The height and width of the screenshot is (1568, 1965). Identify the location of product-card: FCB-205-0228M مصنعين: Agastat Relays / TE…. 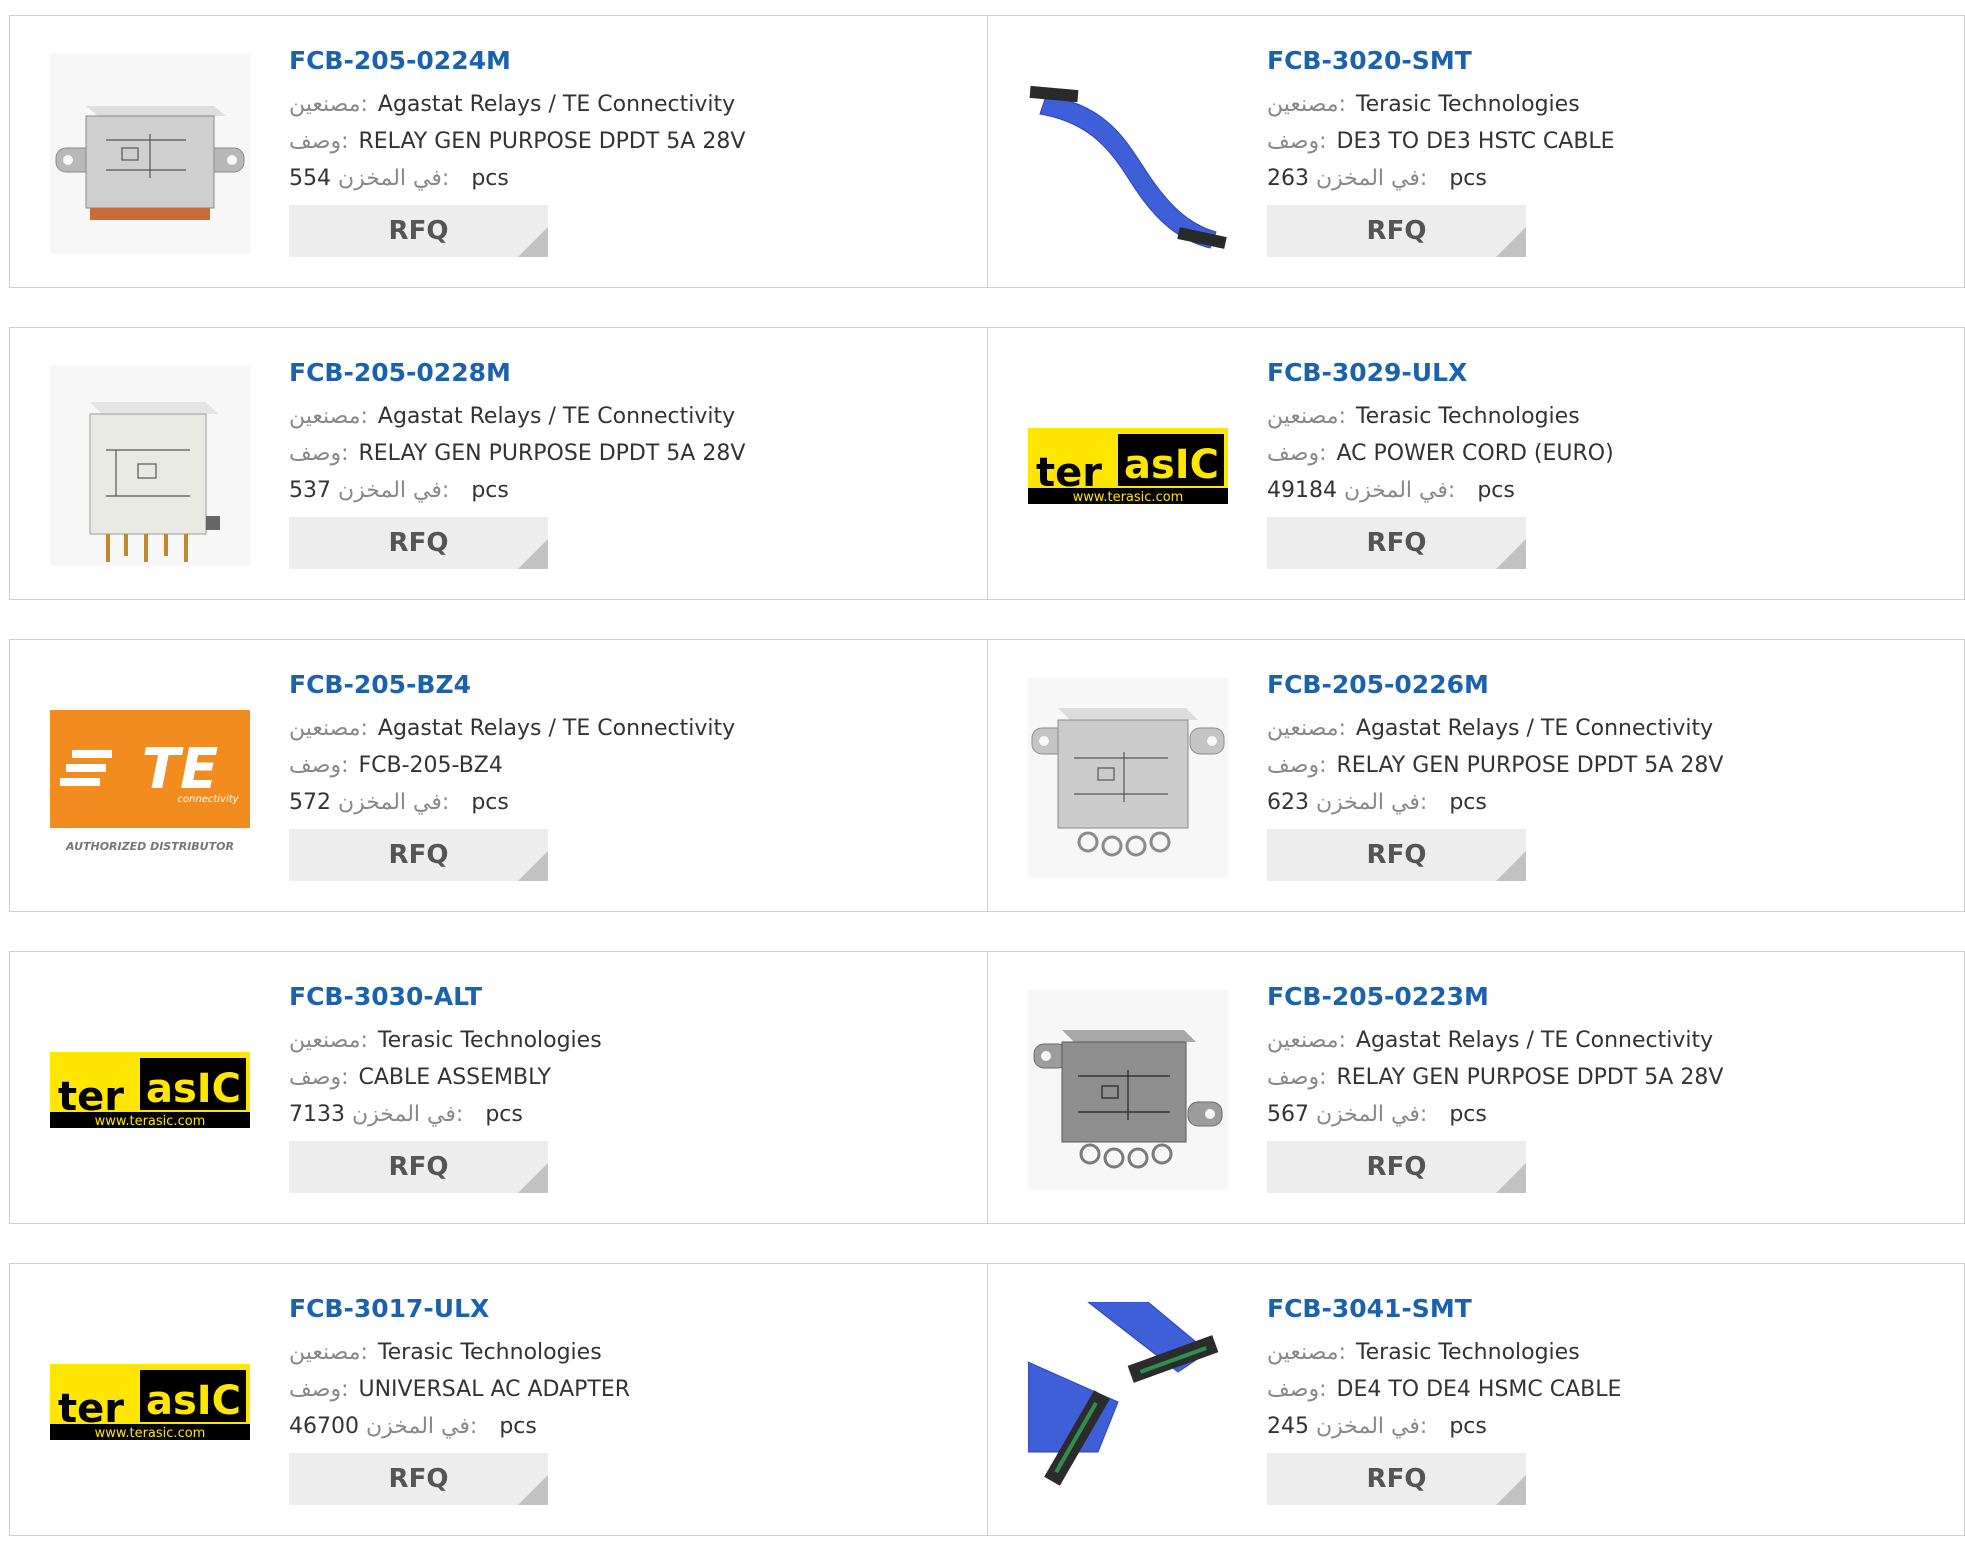
(498, 463).